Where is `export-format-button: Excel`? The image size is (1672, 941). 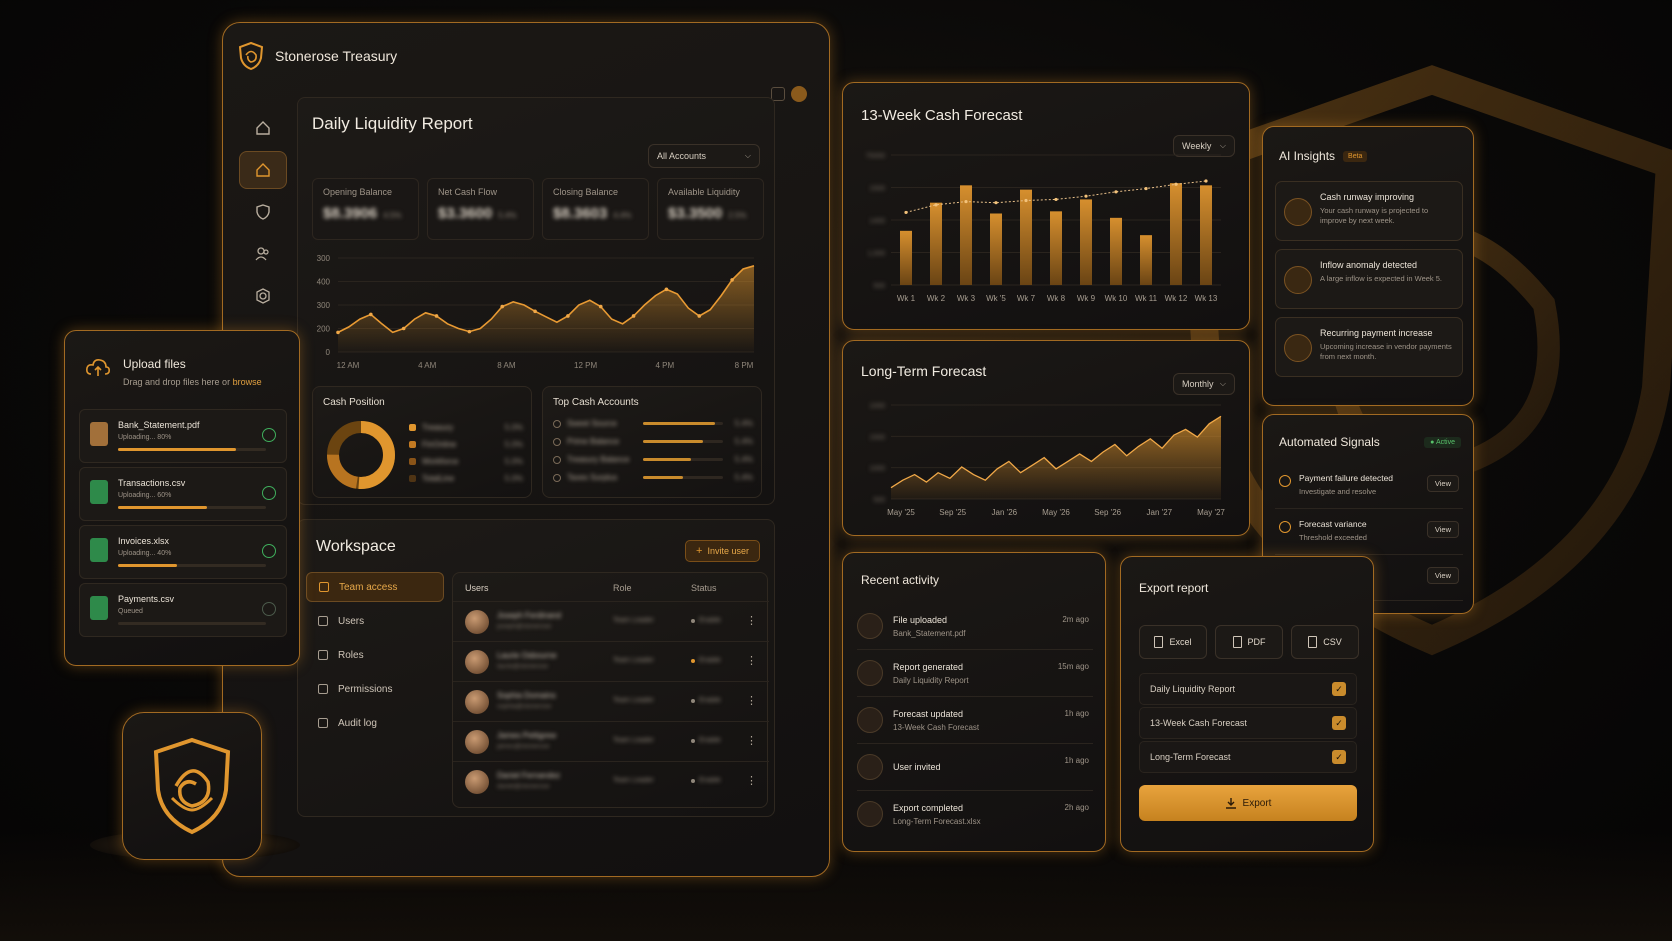 export-format-button: Excel is located at coordinates (1173, 642).